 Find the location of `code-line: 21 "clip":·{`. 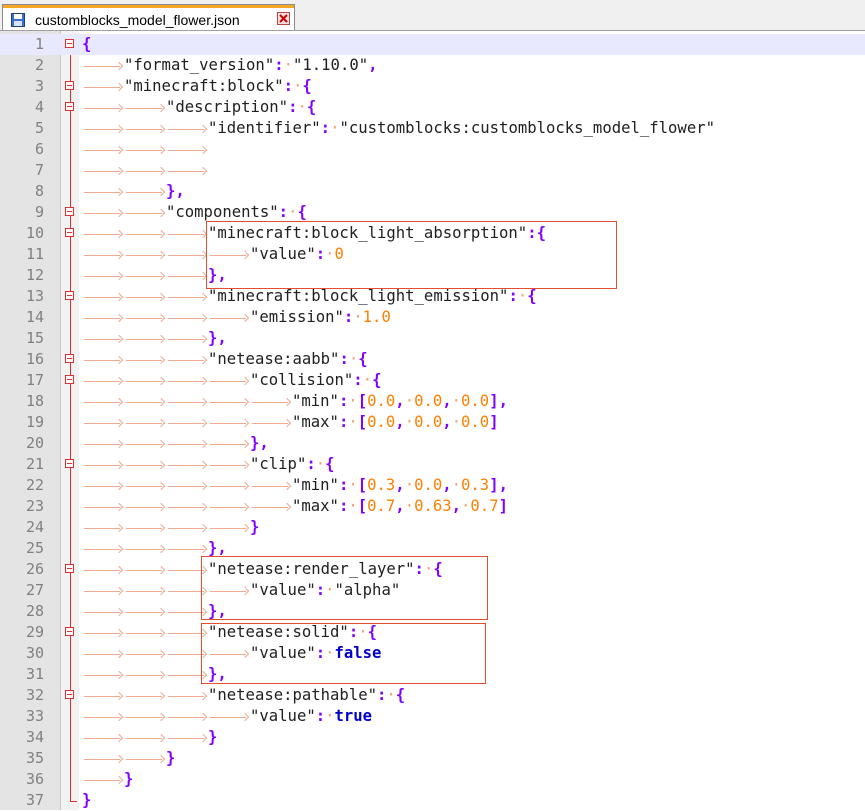

code-line: 21 "clip":·{ is located at coordinates (432, 464).